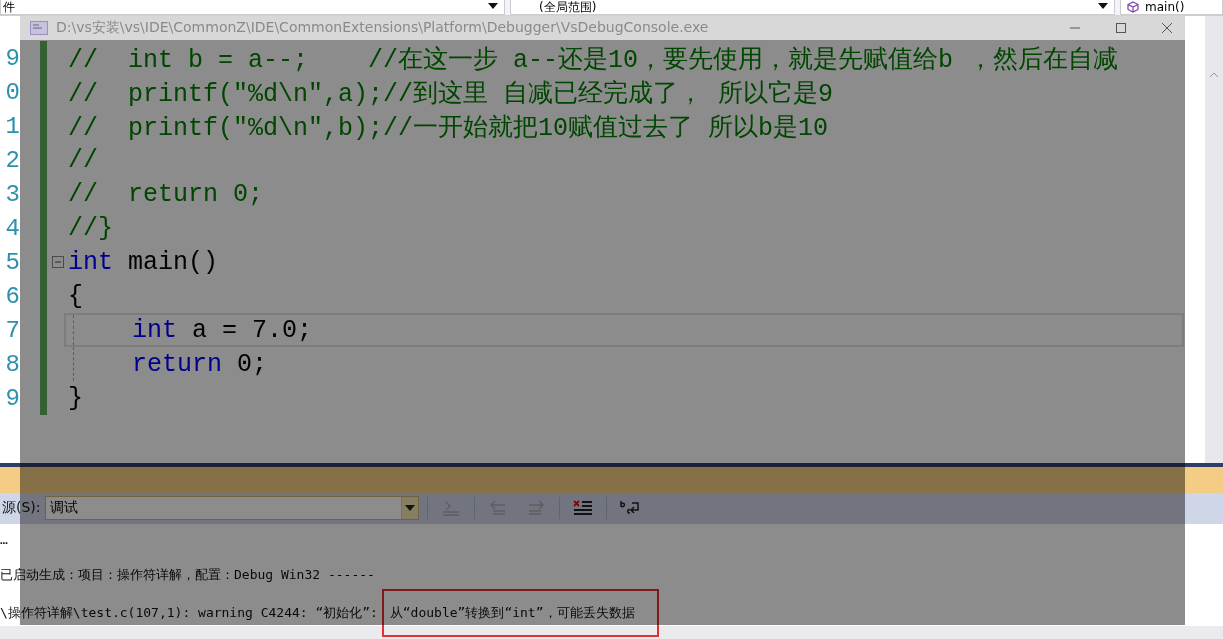  What do you see at coordinates (593, 59) in the screenshot?
I see `code-text: // int b = a--; //在这一步 a--还是10，要先使用，就是先赋值给b ，然后在自减` at bounding box center [593, 59].